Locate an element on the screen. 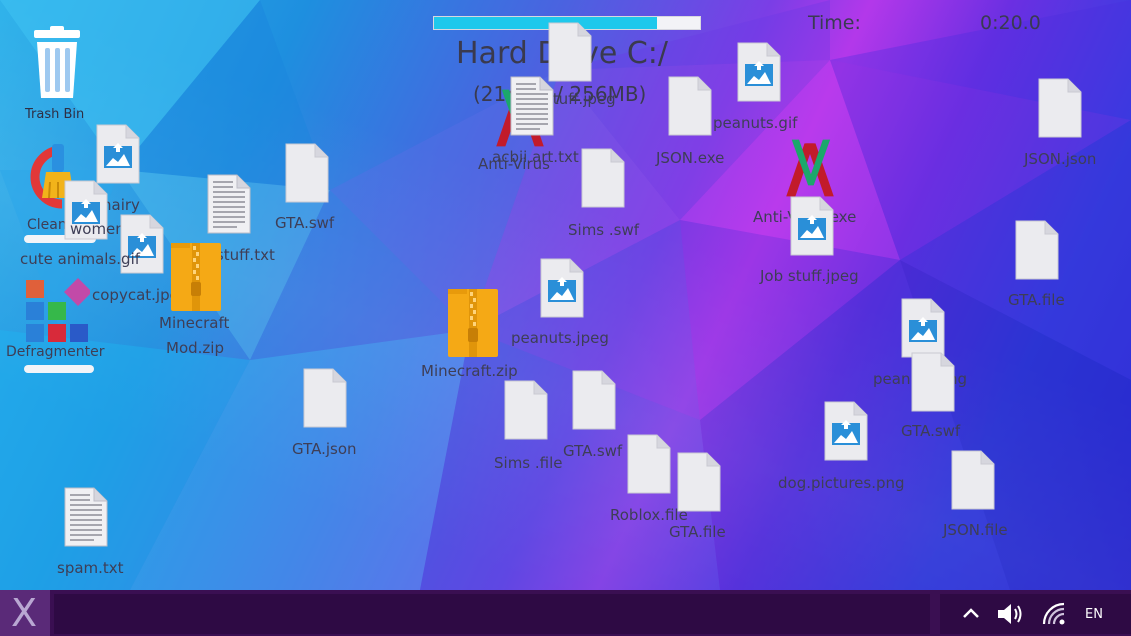 The height and width of the screenshot is (636, 1131). file-roblox-file is located at coordinates (649, 464).